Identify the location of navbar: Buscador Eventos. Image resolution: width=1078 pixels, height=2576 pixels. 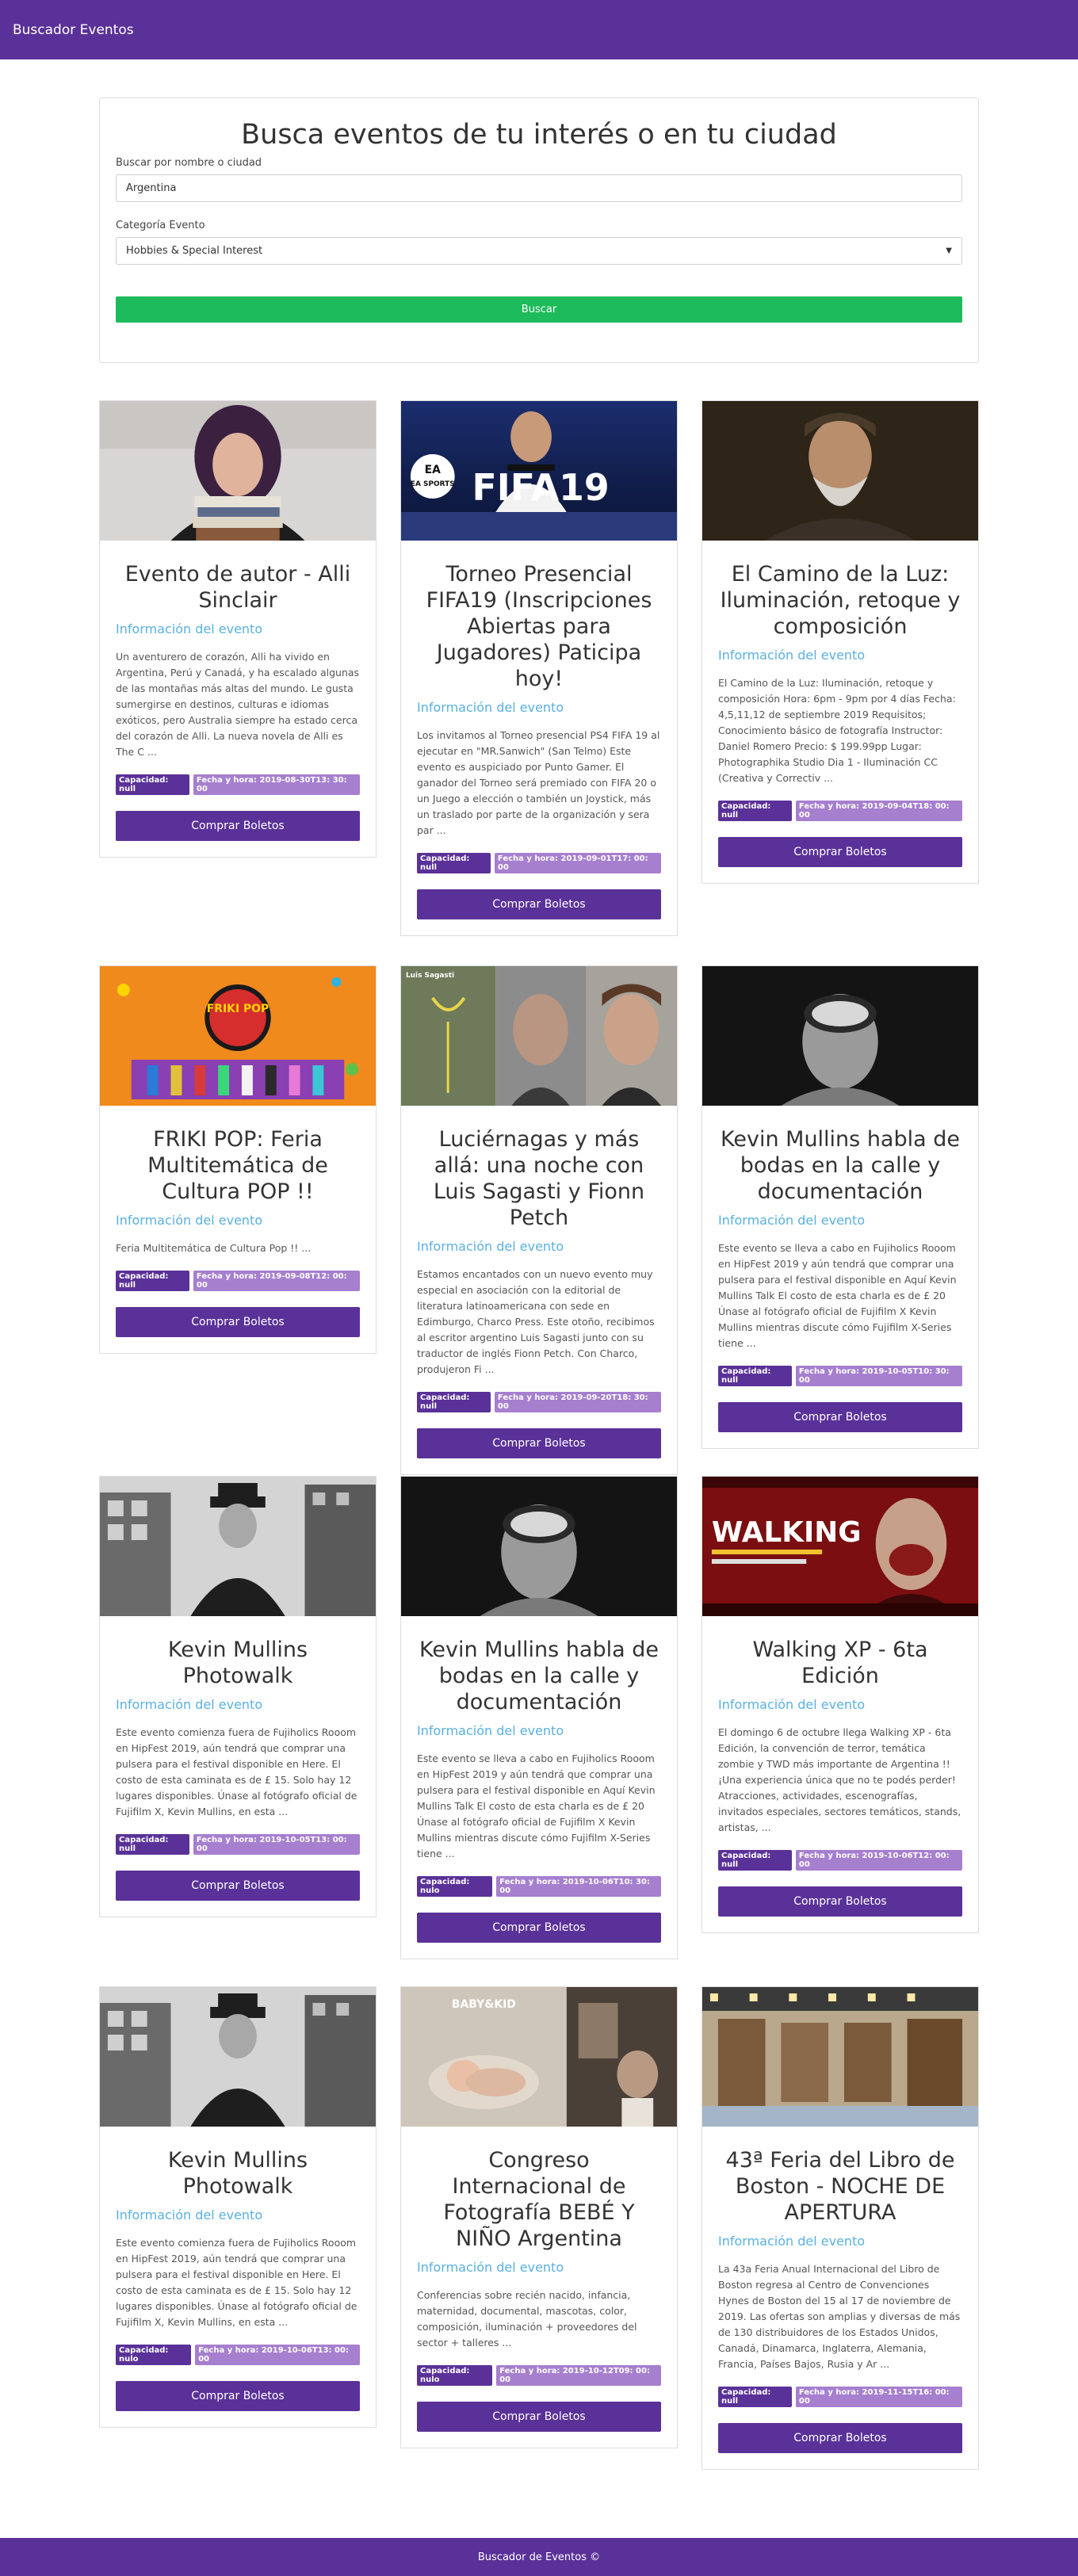
(539, 29).